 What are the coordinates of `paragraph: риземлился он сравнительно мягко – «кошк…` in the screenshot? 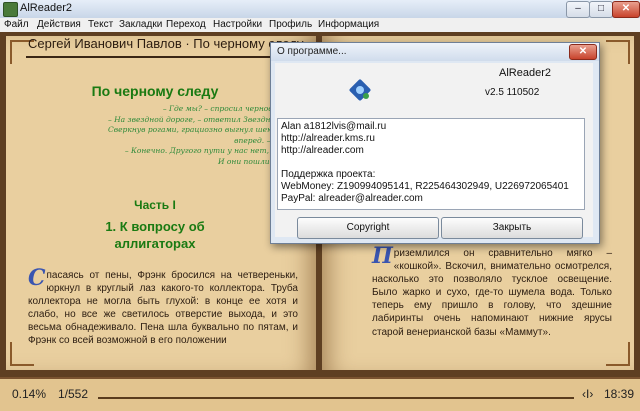 It's located at (492, 293).